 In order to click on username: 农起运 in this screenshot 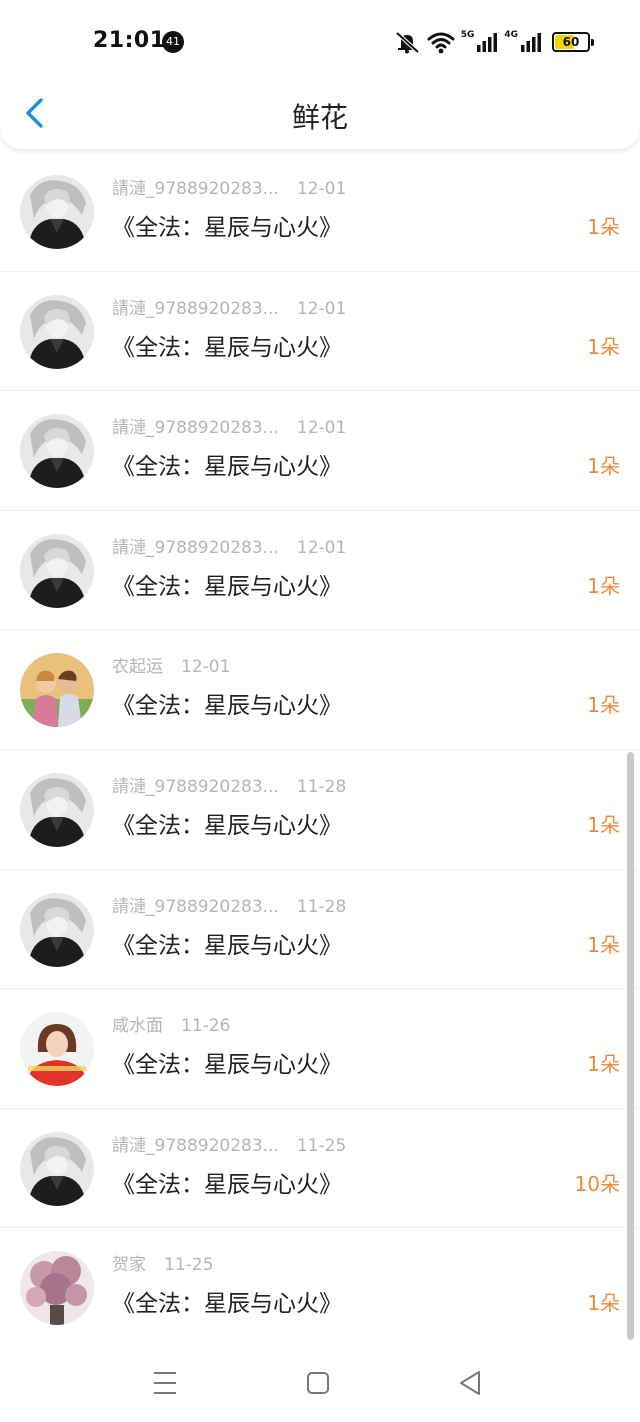, I will do `click(137, 667)`.